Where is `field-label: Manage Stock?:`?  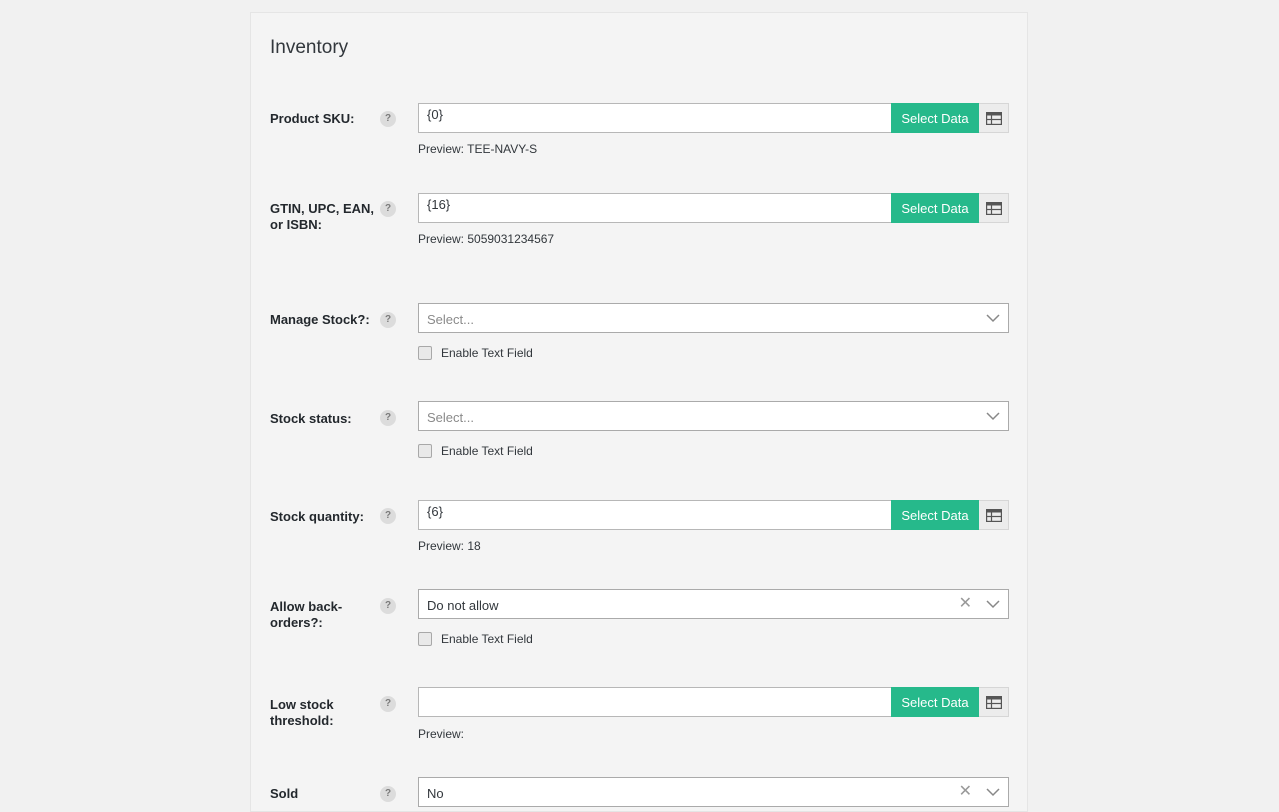
field-label: Manage Stock?: is located at coordinates (320, 319).